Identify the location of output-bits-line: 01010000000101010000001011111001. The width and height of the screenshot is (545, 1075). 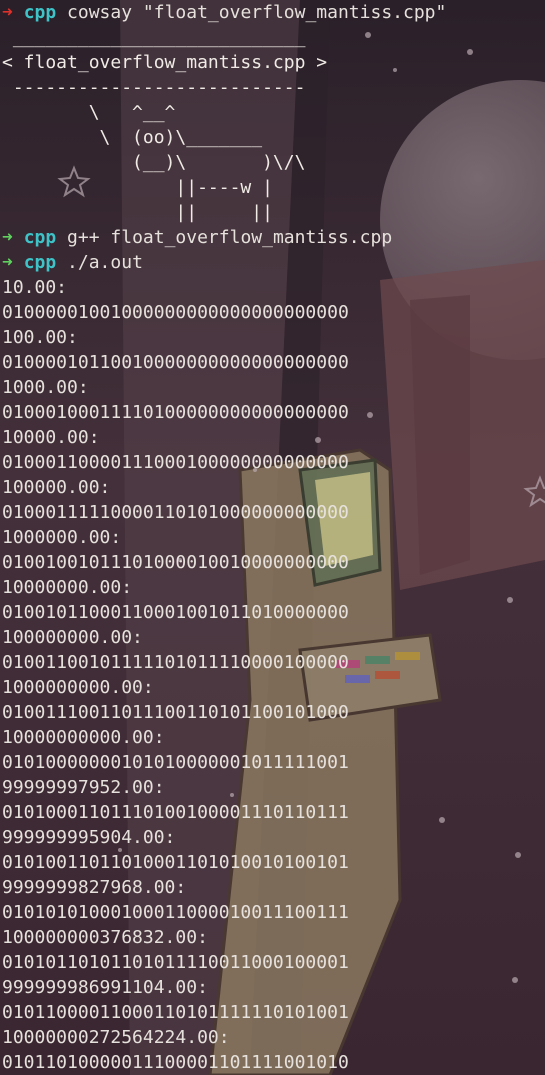
(175, 762).